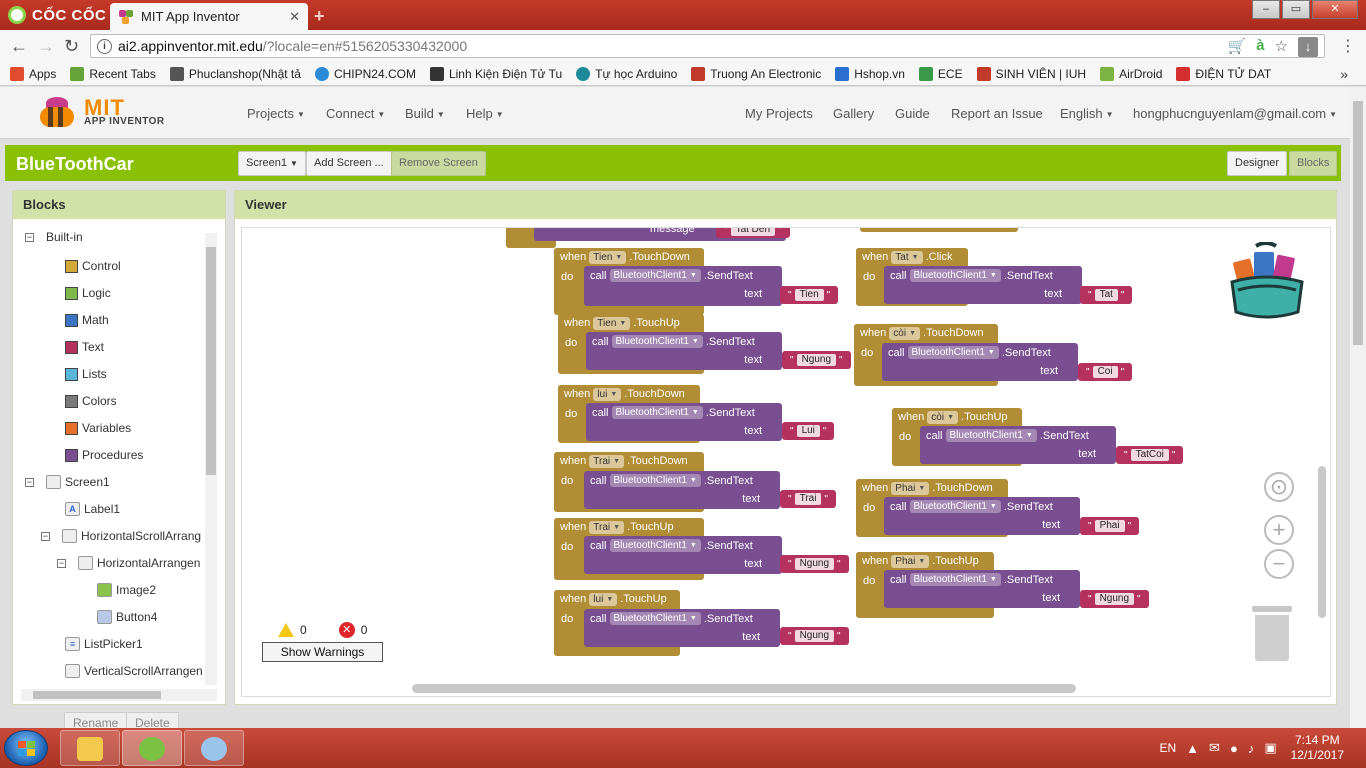 The image size is (1366, 768). Describe the element at coordinates (905, 333) in the screenshot. I see `component-dropdown: còi ▼` at that location.